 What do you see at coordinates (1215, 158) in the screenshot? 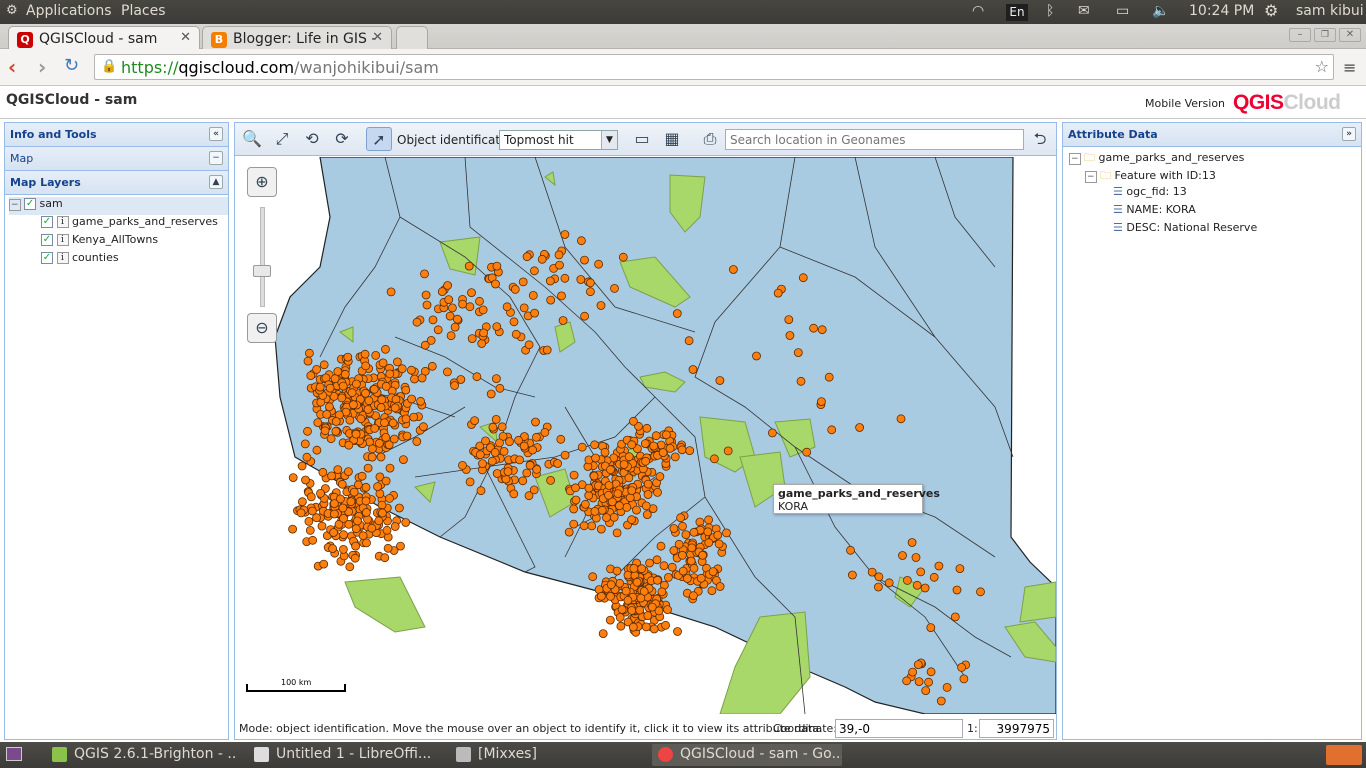
I see `attr-layer-node: − 🗀 game_parks_and_reserves` at bounding box center [1215, 158].